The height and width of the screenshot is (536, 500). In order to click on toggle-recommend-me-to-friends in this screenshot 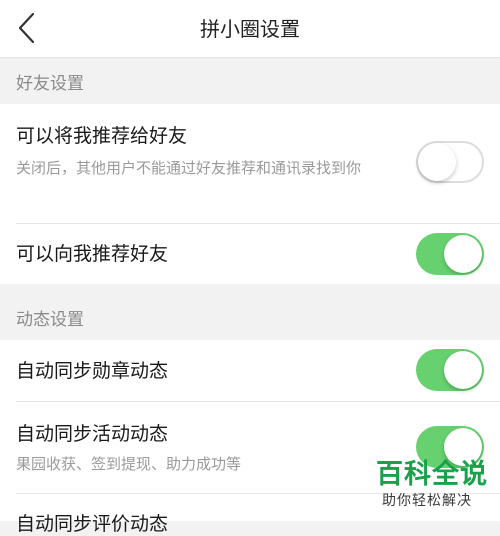, I will do `click(450, 162)`.